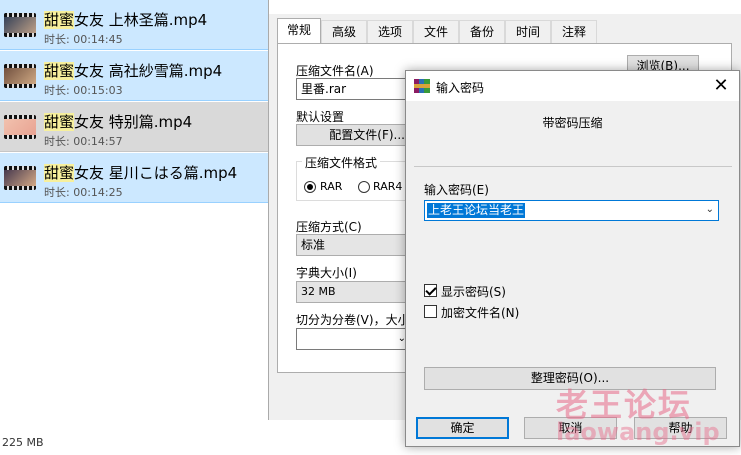  What do you see at coordinates (83, 192) in the screenshot?
I see `file-duration: 时长: 00:14:25` at bounding box center [83, 192].